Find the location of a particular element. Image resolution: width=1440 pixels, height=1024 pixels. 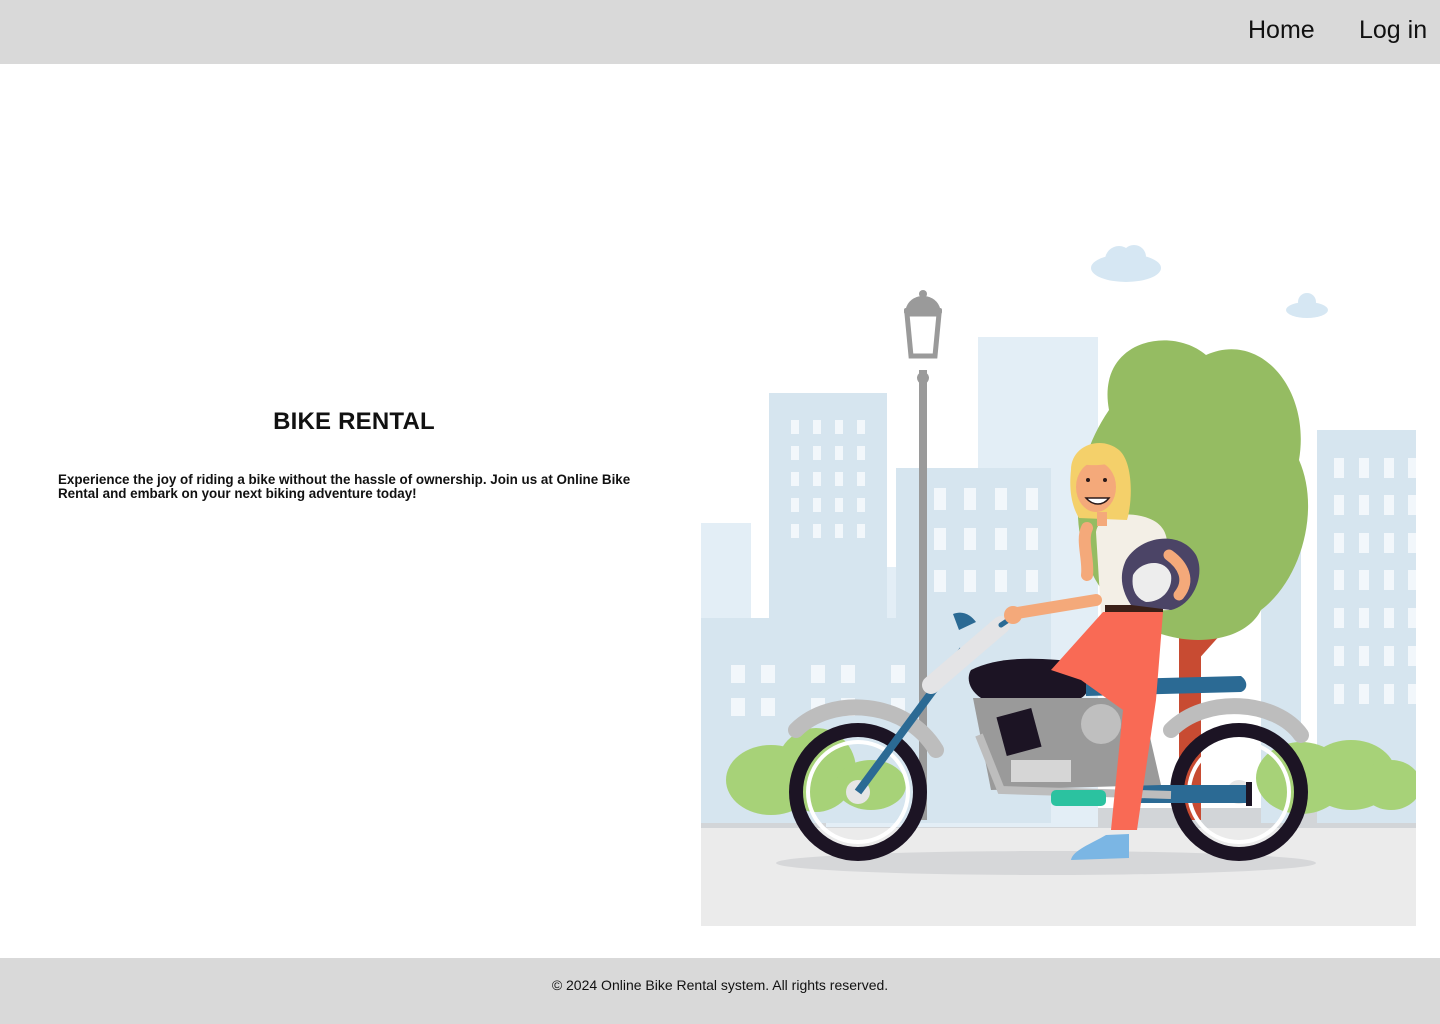

nav-home-link: Home is located at coordinates (1281, 30).